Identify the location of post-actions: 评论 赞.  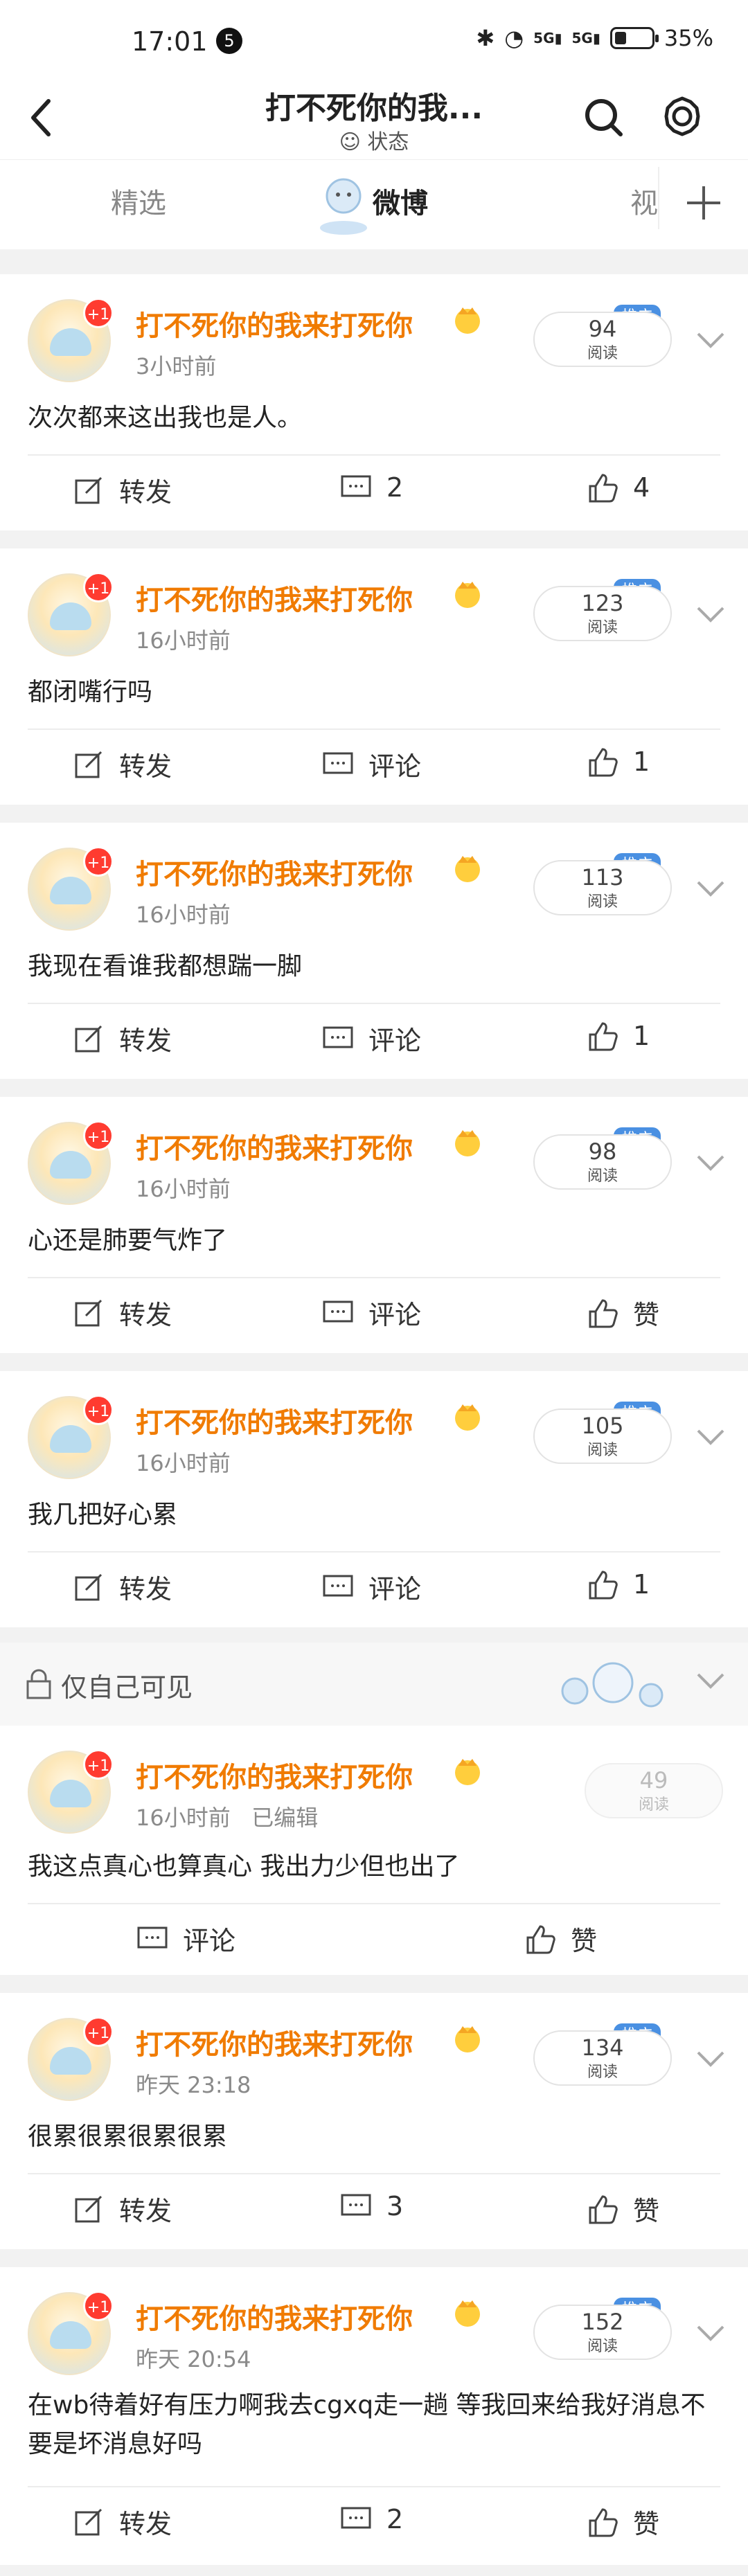
(374, 1937).